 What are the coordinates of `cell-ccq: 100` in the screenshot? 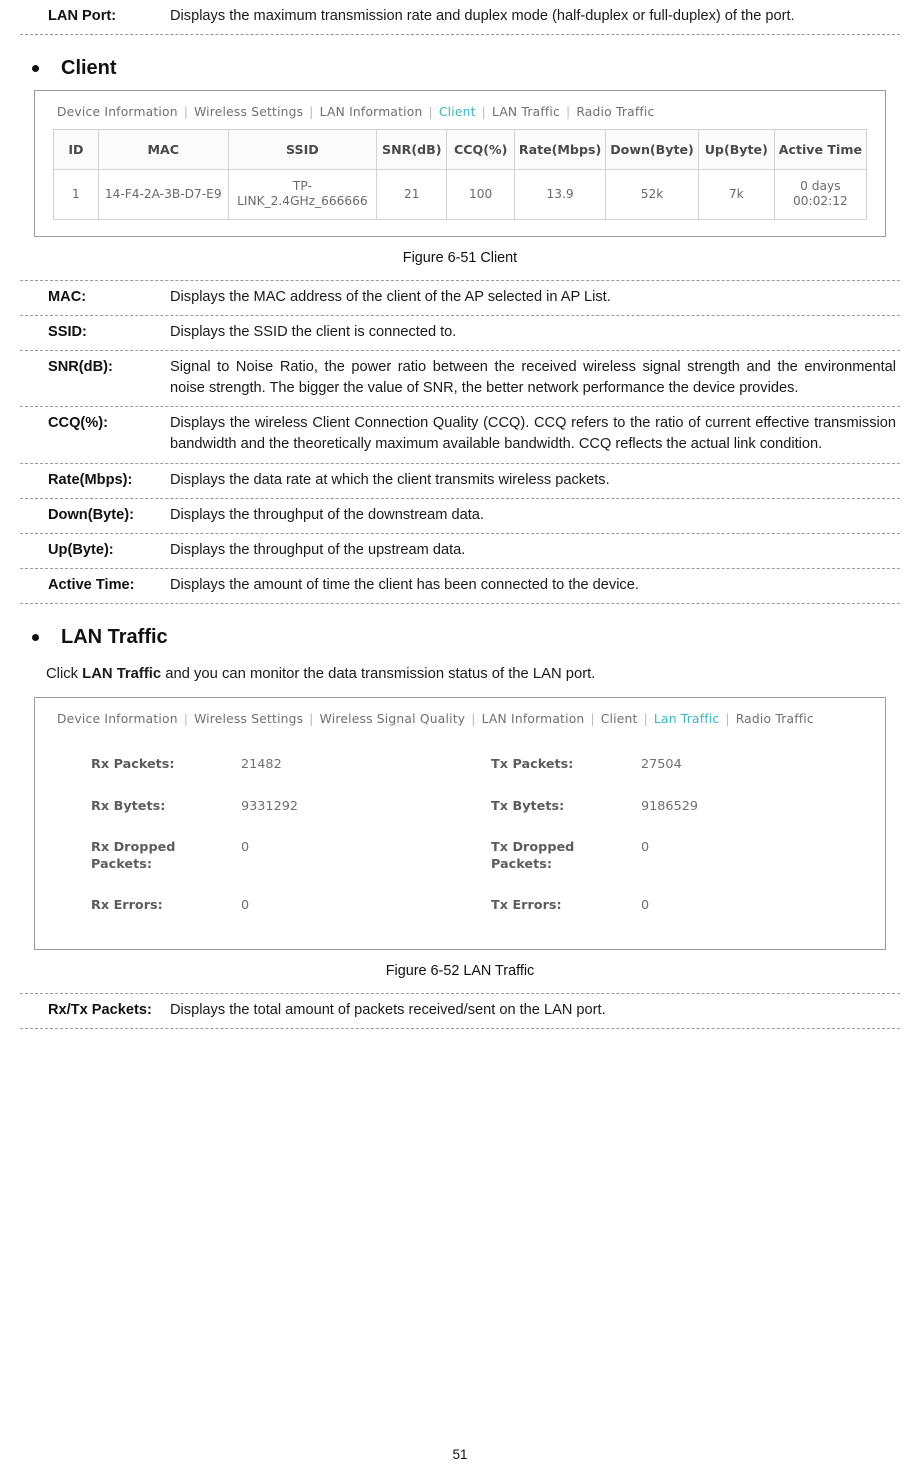 It's located at (480, 194).